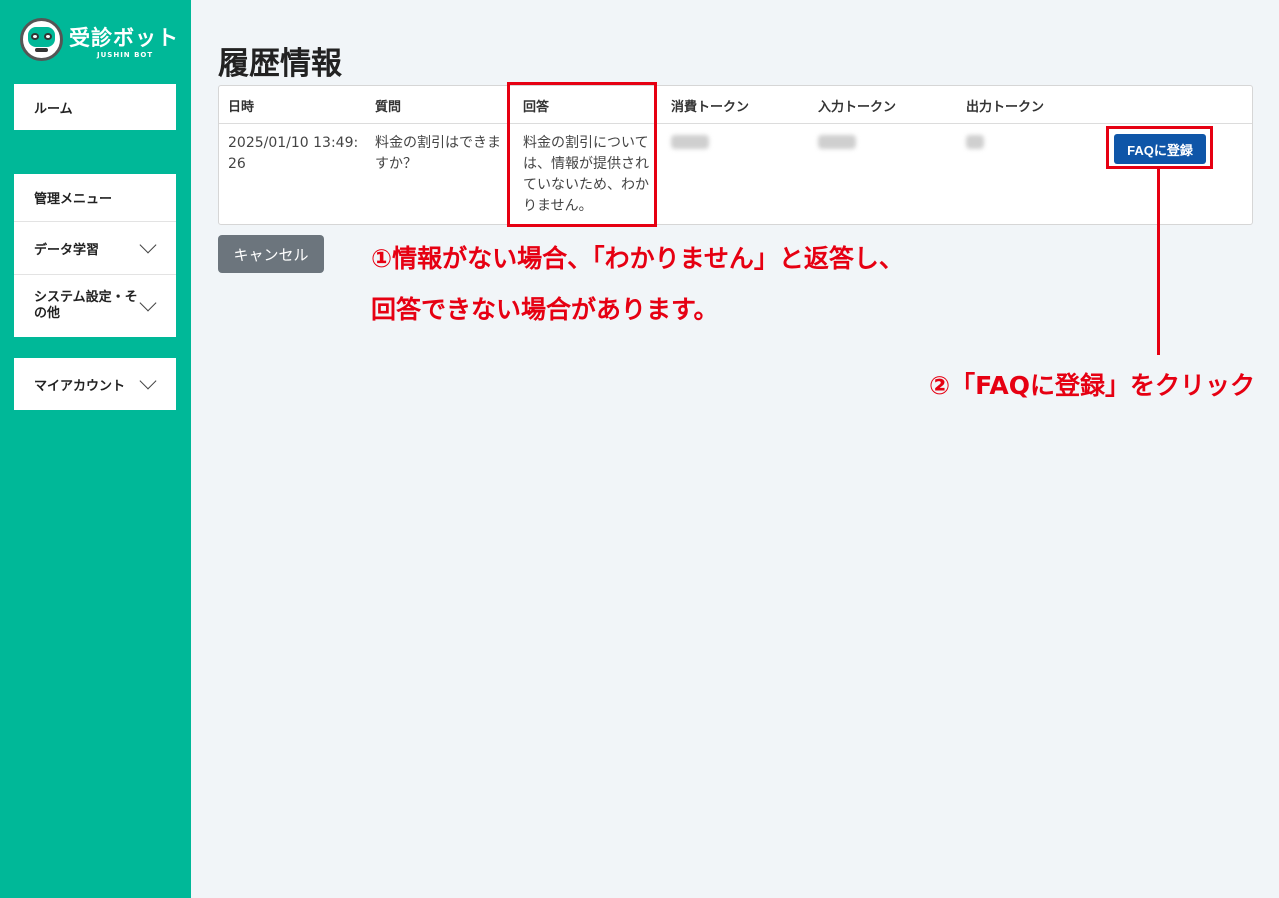 This screenshot has width=1279, height=898. Describe the element at coordinates (125, 55) in the screenshot. I see `logo-subtext: JUSHIN BOT` at that location.